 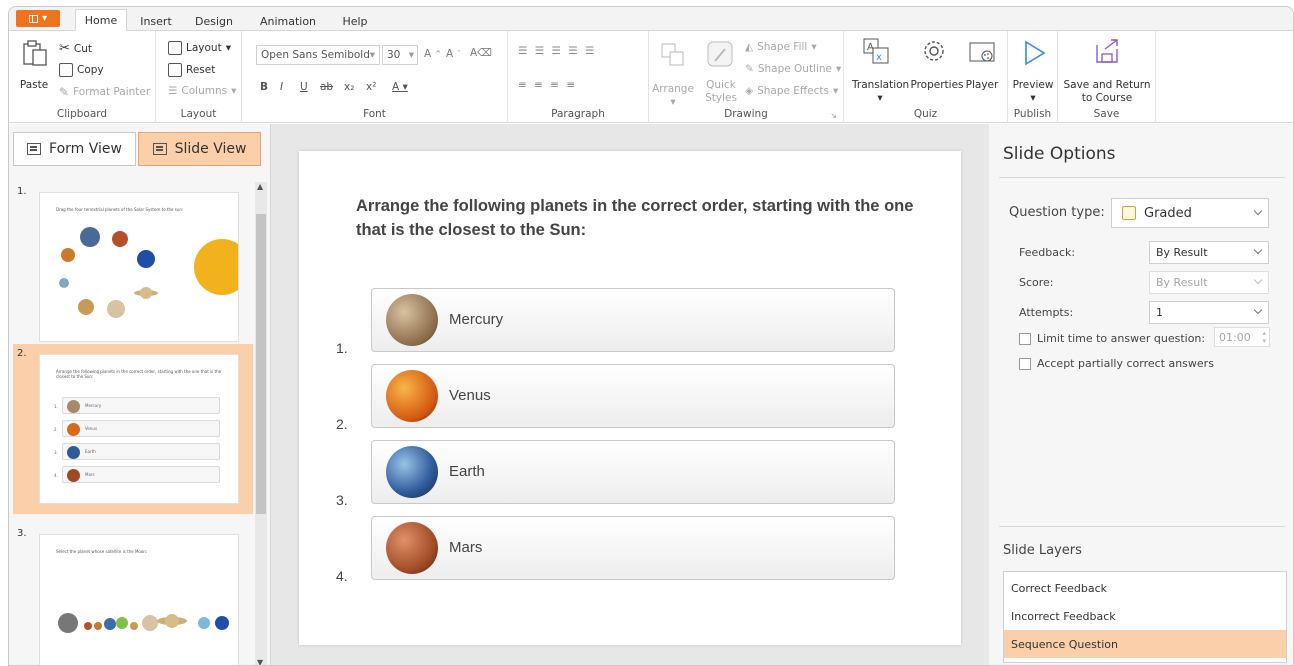 What do you see at coordinates (578, 114) in the screenshot?
I see `group-label-paragraph: Paragraph` at bounding box center [578, 114].